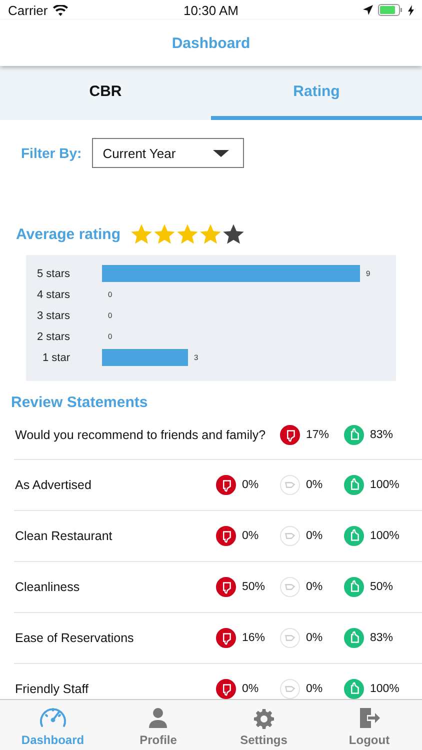 This screenshot has height=750, width=422. What do you see at coordinates (316, 93) in the screenshot?
I see `tab: Rating` at bounding box center [316, 93].